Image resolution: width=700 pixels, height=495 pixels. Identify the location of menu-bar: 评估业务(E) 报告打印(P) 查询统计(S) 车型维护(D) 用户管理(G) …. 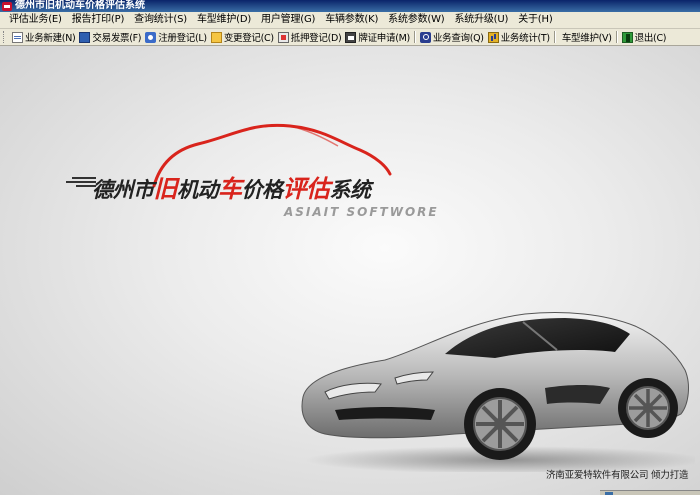
(350, 20).